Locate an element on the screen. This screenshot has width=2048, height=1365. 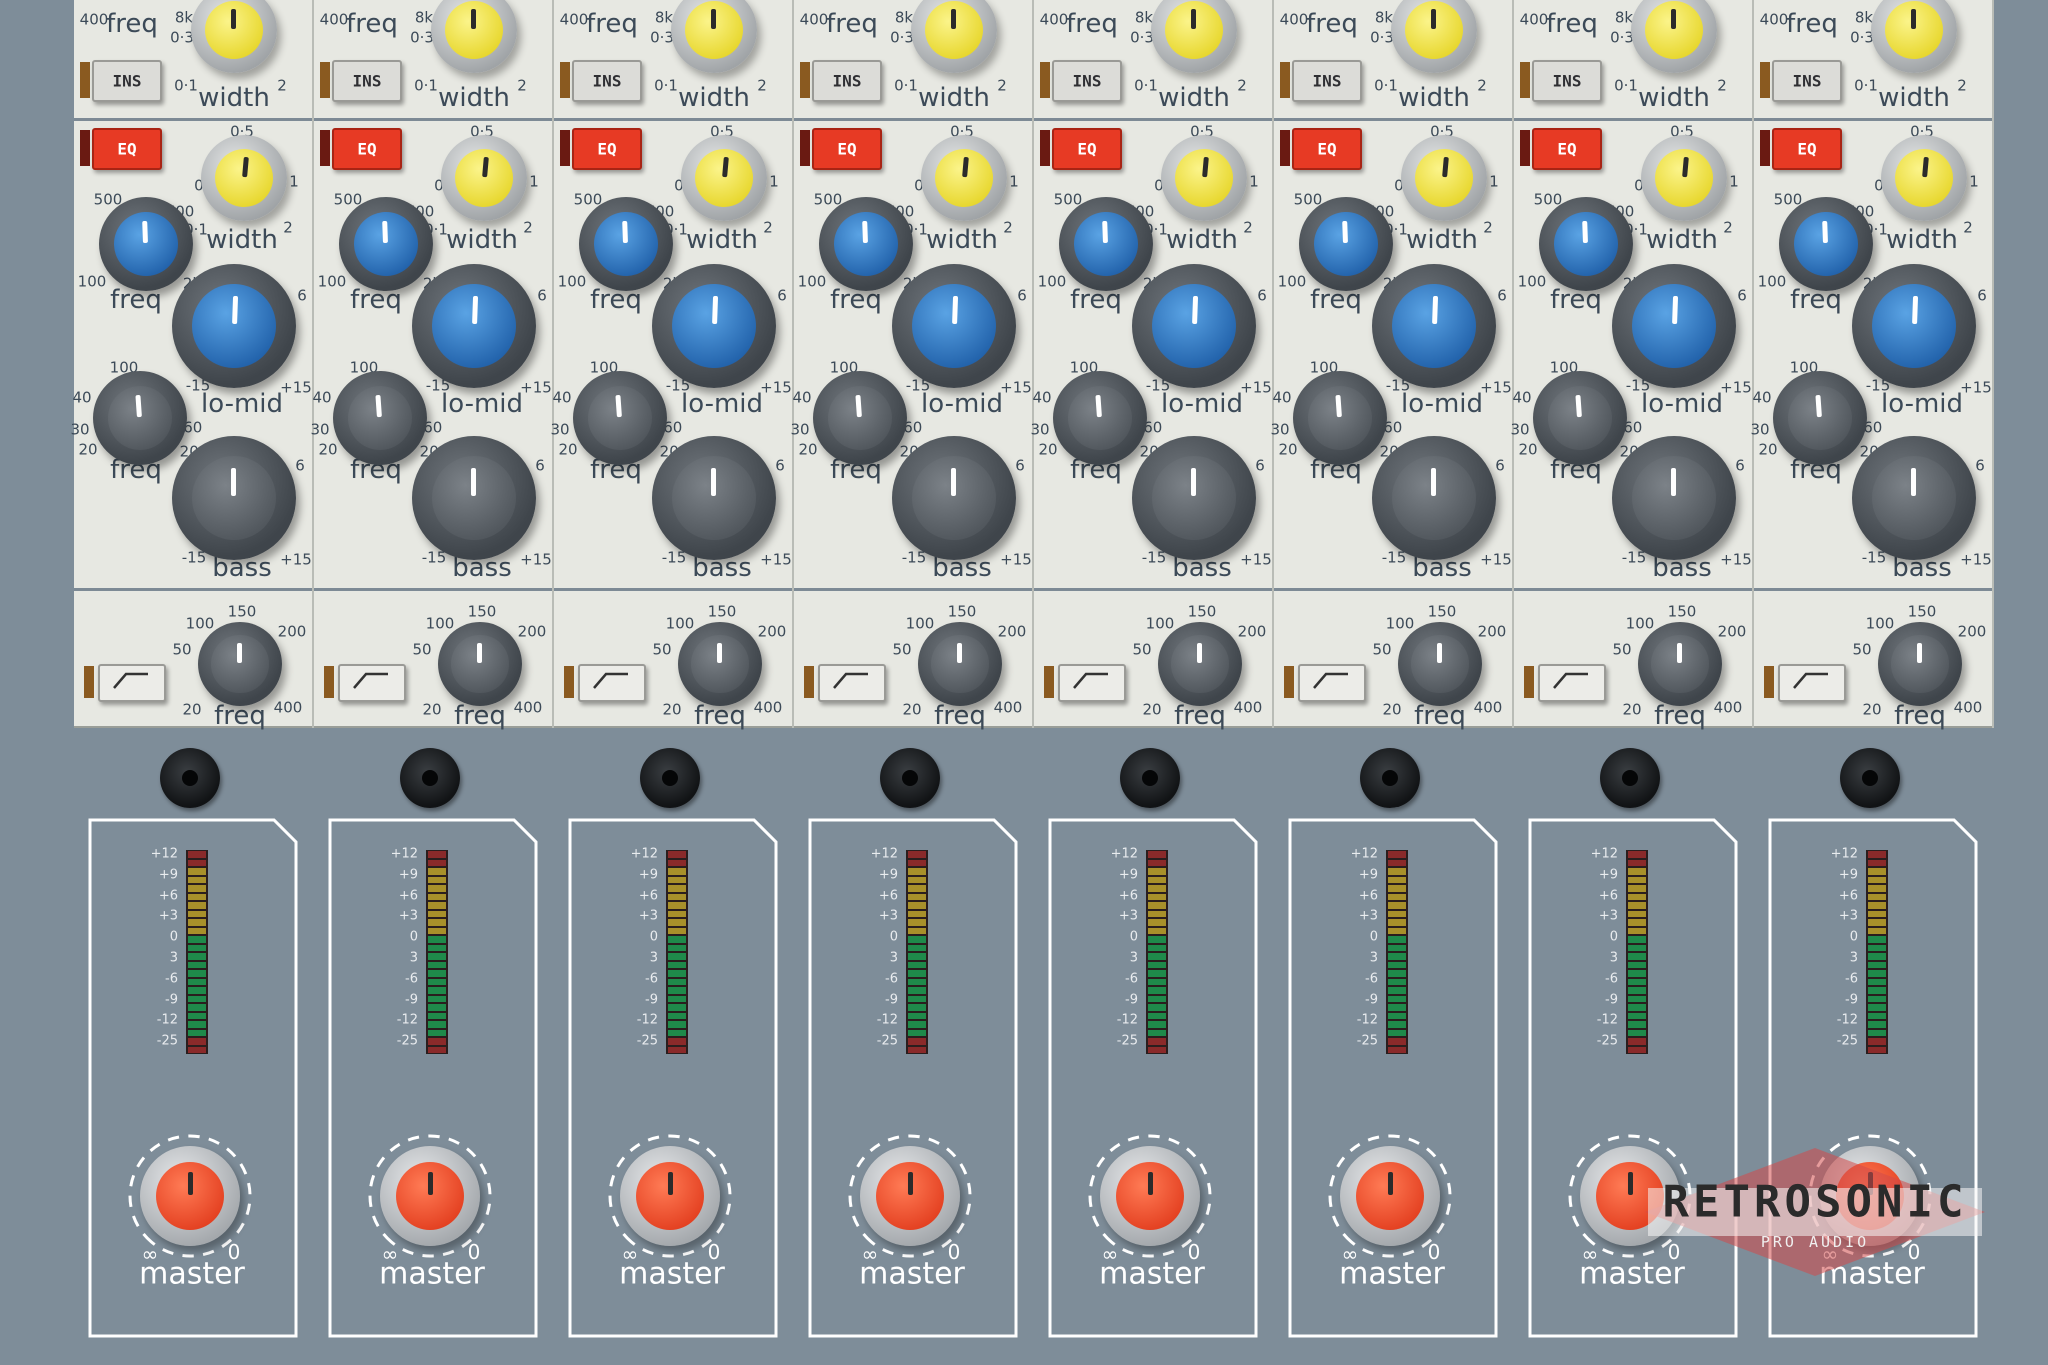
meter-scale-label: -9 is located at coordinates (1131, 1000).